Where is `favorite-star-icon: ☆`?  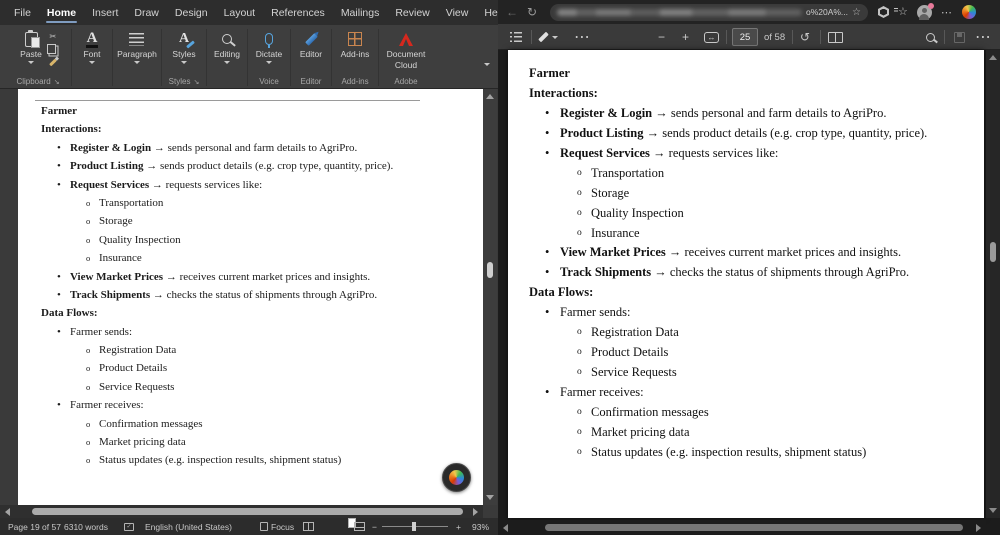
favorite-star-icon: ☆ is located at coordinates (856, 12).